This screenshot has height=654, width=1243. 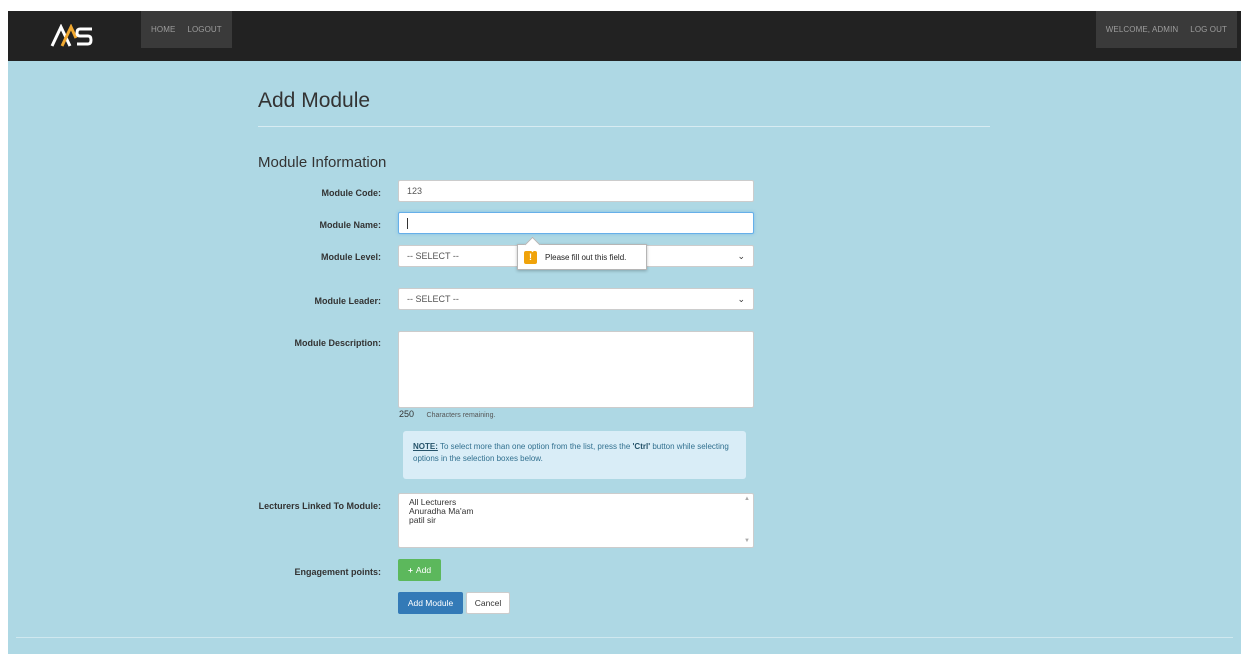 What do you see at coordinates (576, 191) in the screenshot?
I see `module-code-input: 123` at bounding box center [576, 191].